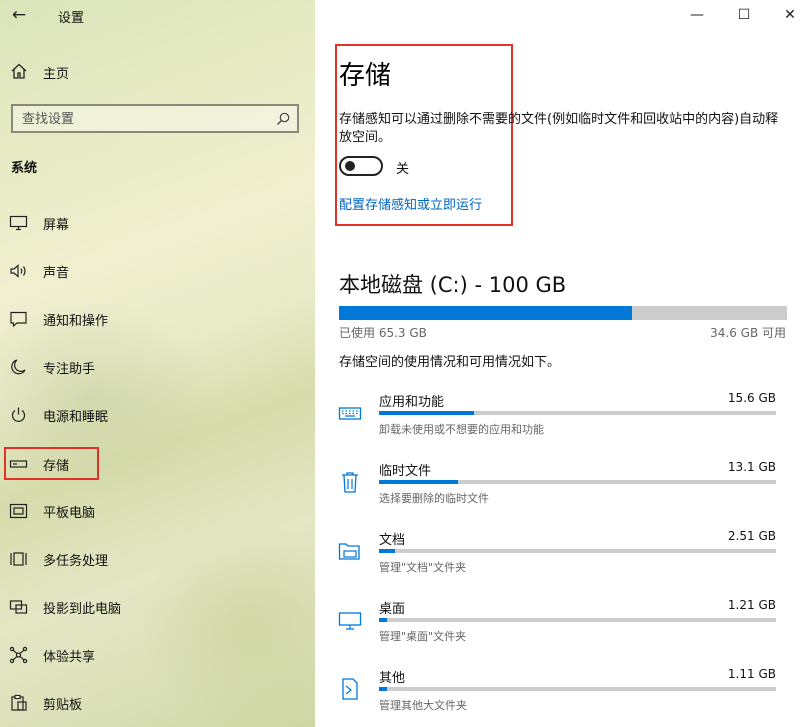 This screenshot has height=727, width=805. What do you see at coordinates (157, 511) in the screenshot?
I see `sidebar-item-tablet: 平板电脑` at bounding box center [157, 511].